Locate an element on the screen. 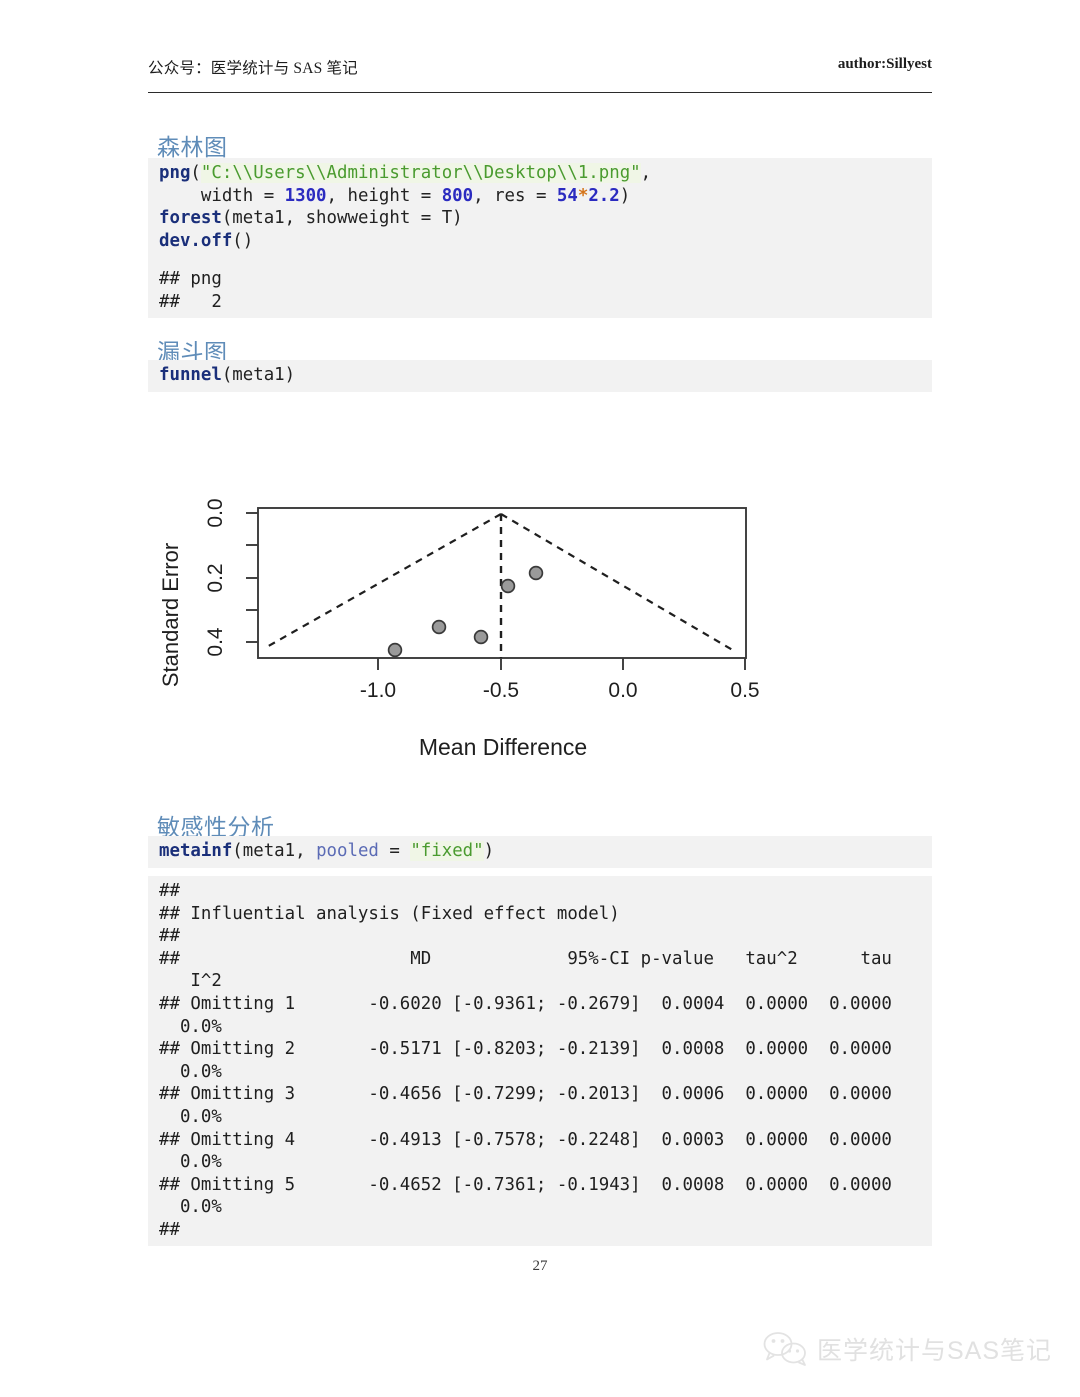  funnel-y-axis-ticks is located at coordinates (252, 577).